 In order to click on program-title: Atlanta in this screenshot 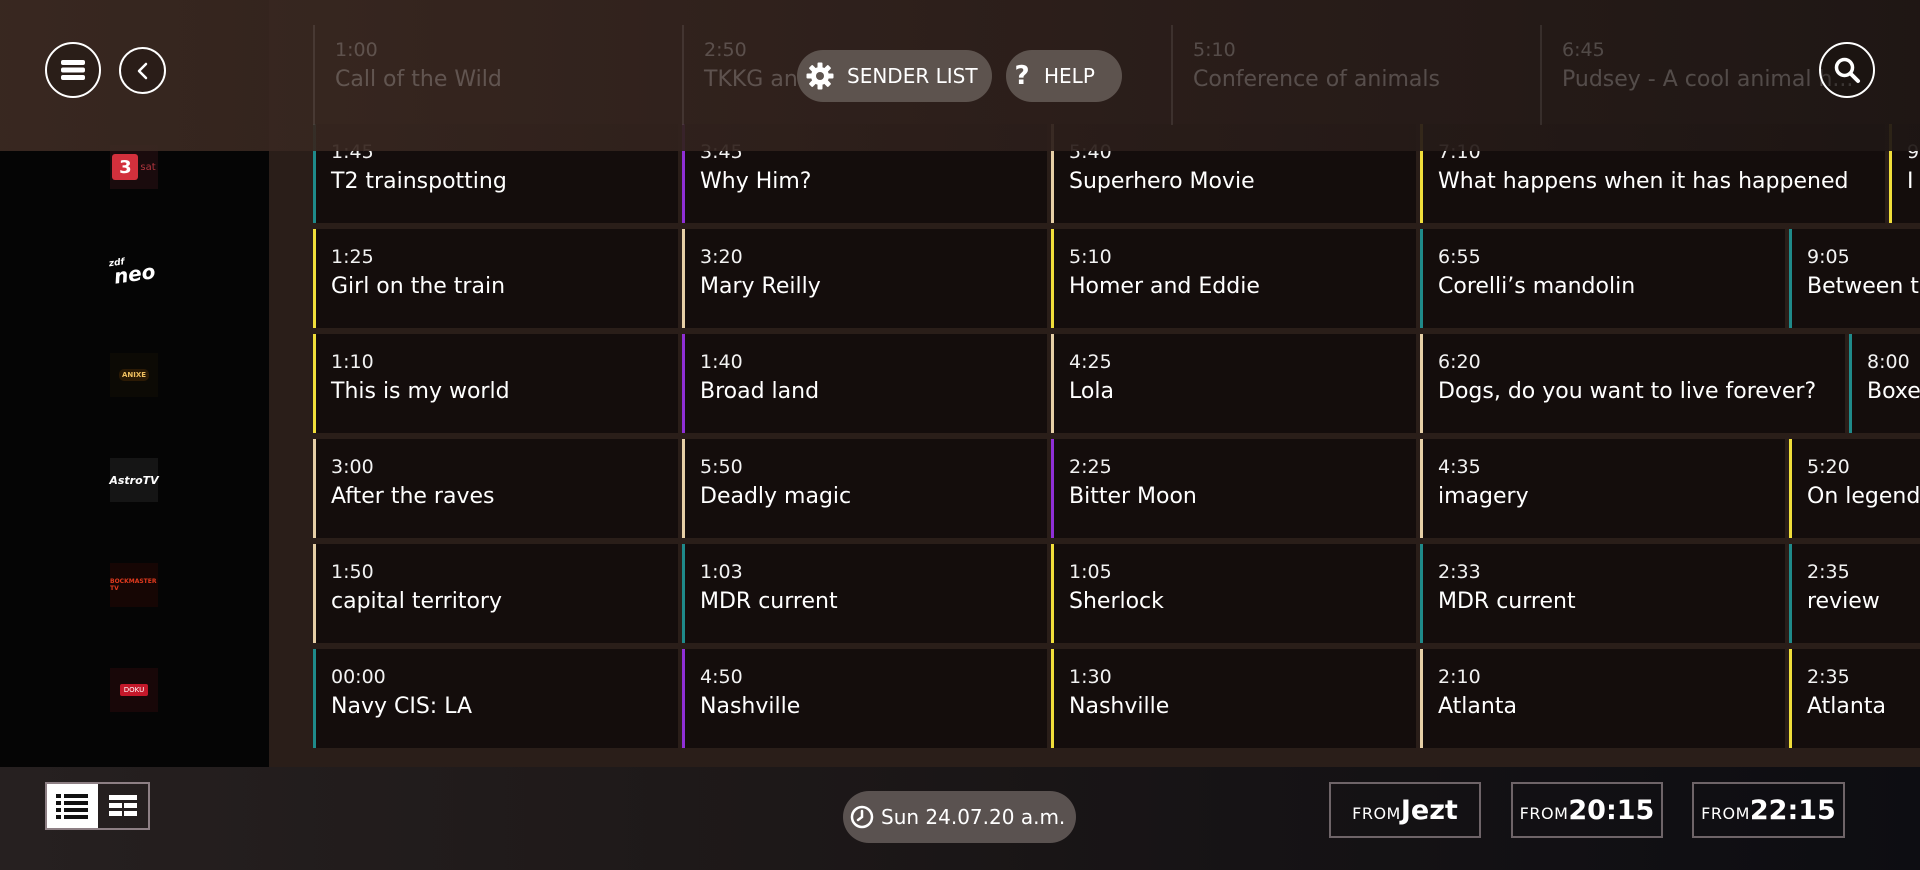, I will do `click(1846, 706)`.